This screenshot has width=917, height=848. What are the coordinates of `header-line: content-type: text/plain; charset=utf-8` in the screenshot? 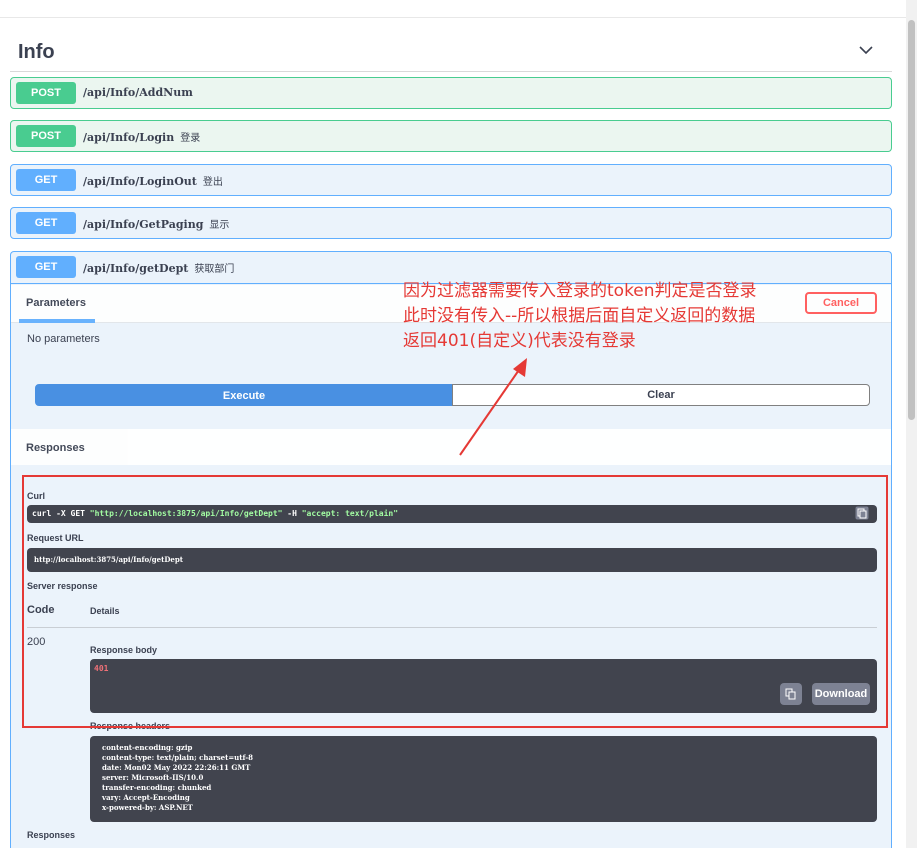 It's located at (178, 757).